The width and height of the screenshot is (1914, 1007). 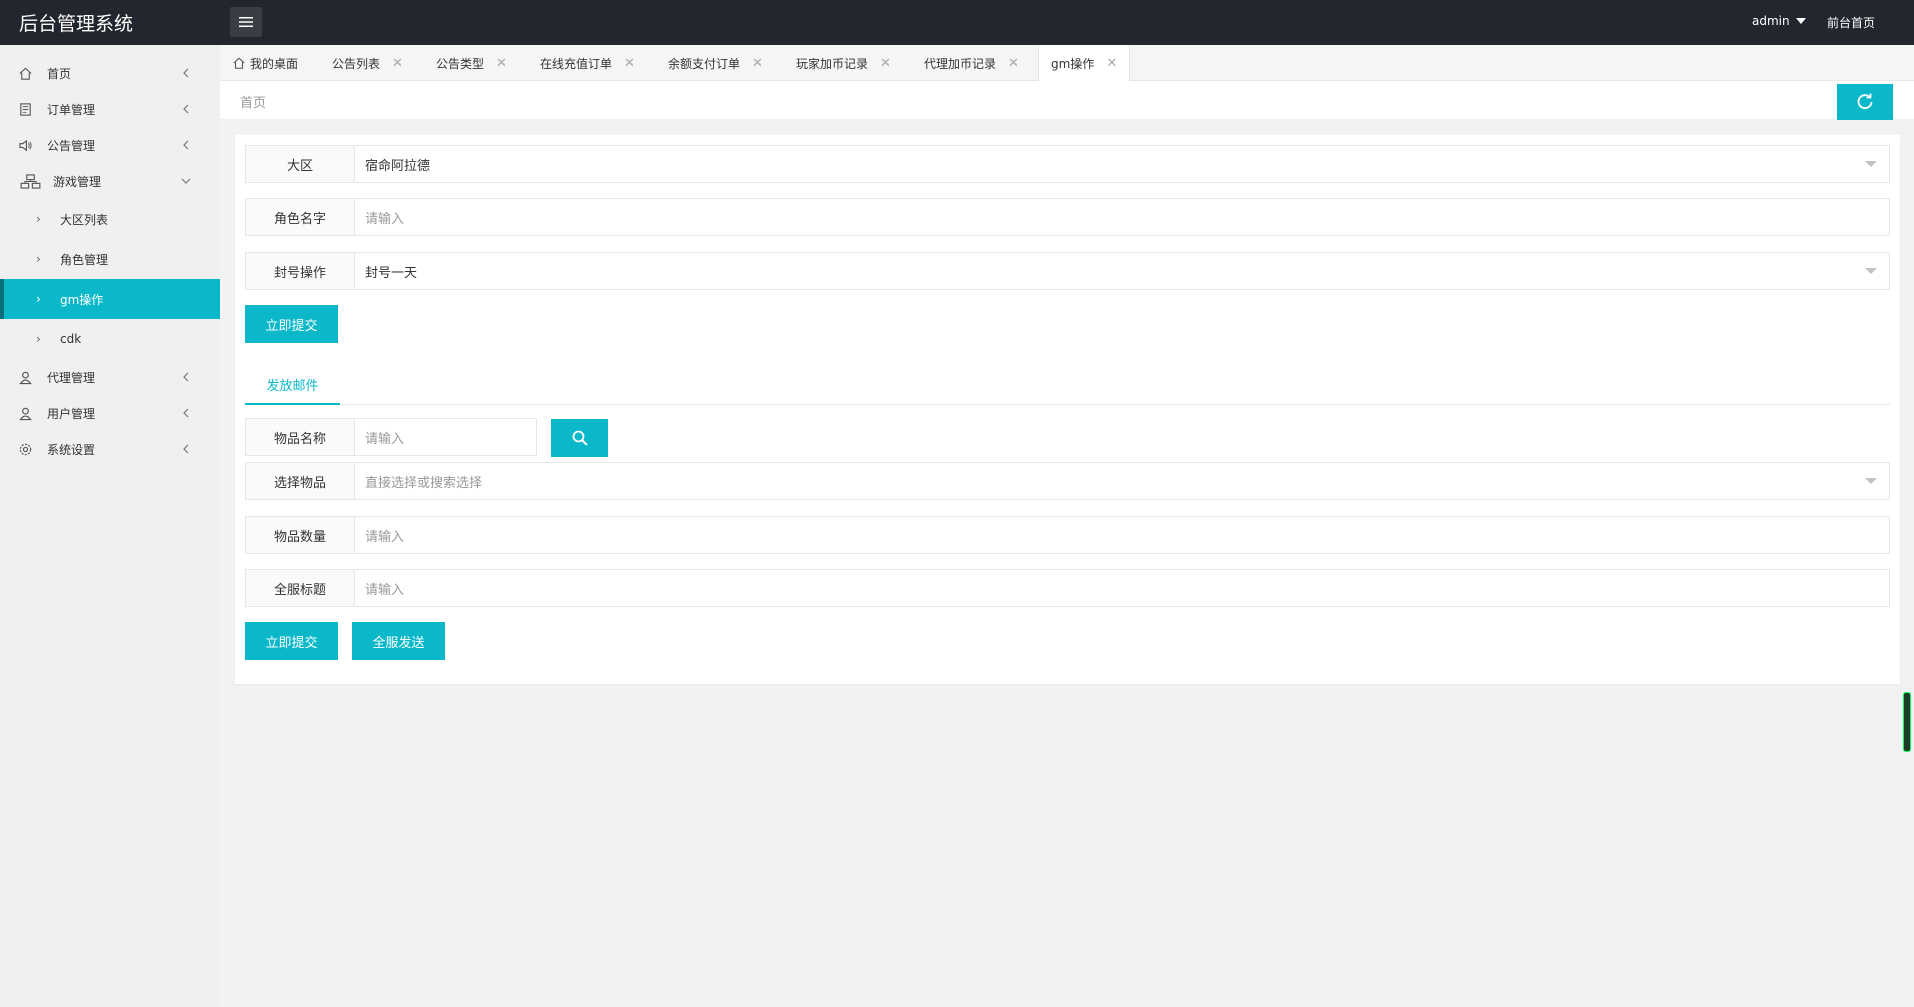 What do you see at coordinates (1122, 217) in the screenshot?
I see `role-name-input: 请输入` at bounding box center [1122, 217].